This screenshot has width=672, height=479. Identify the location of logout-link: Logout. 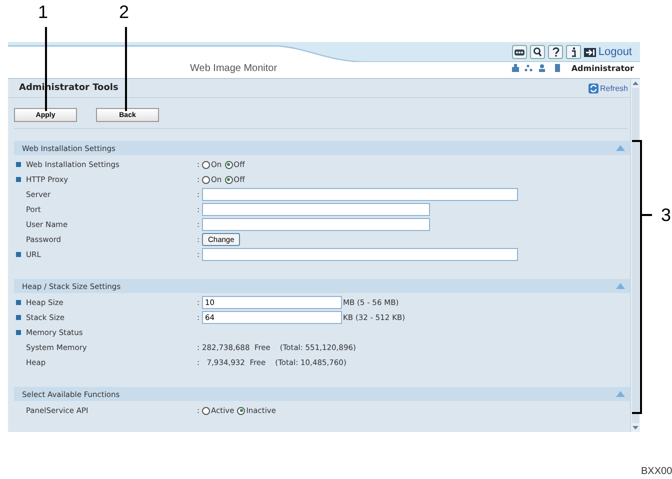
(608, 52).